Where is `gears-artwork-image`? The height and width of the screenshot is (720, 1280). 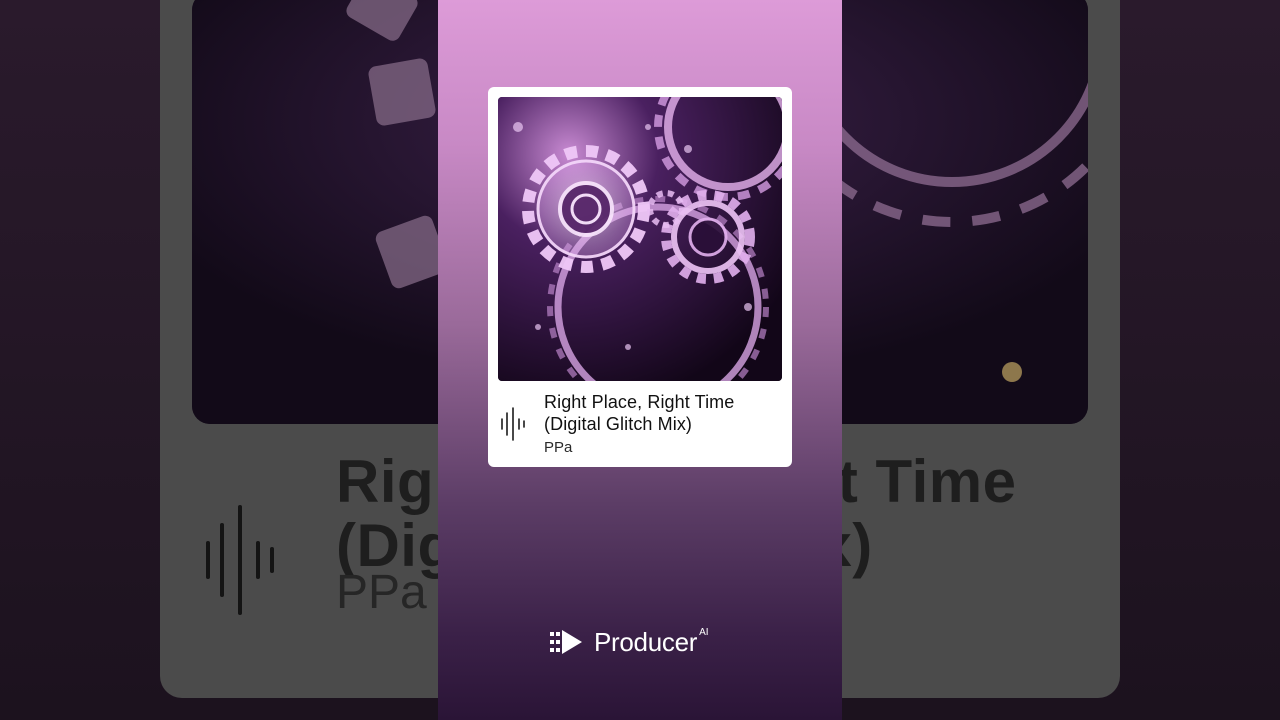
gears-artwork-image is located at coordinates (640, 239).